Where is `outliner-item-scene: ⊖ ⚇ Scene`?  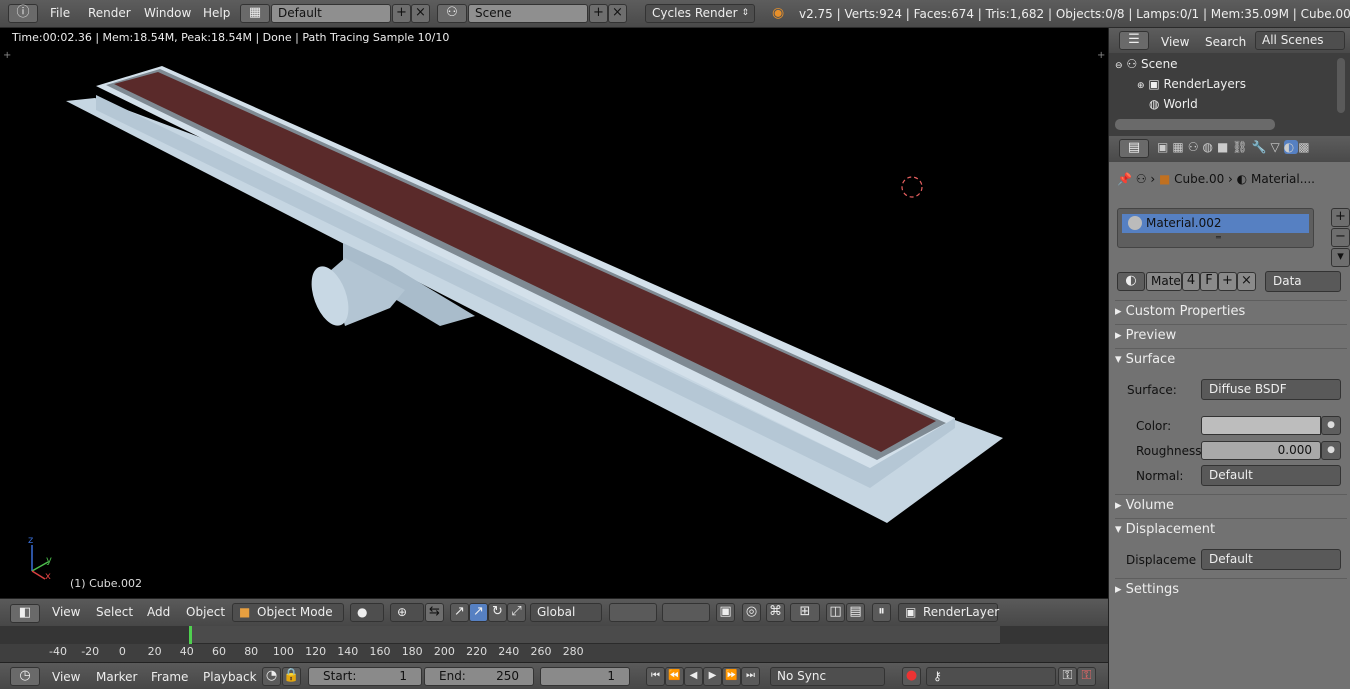
outliner-item-scene: ⊖ ⚇ Scene is located at coordinates (1225, 64).